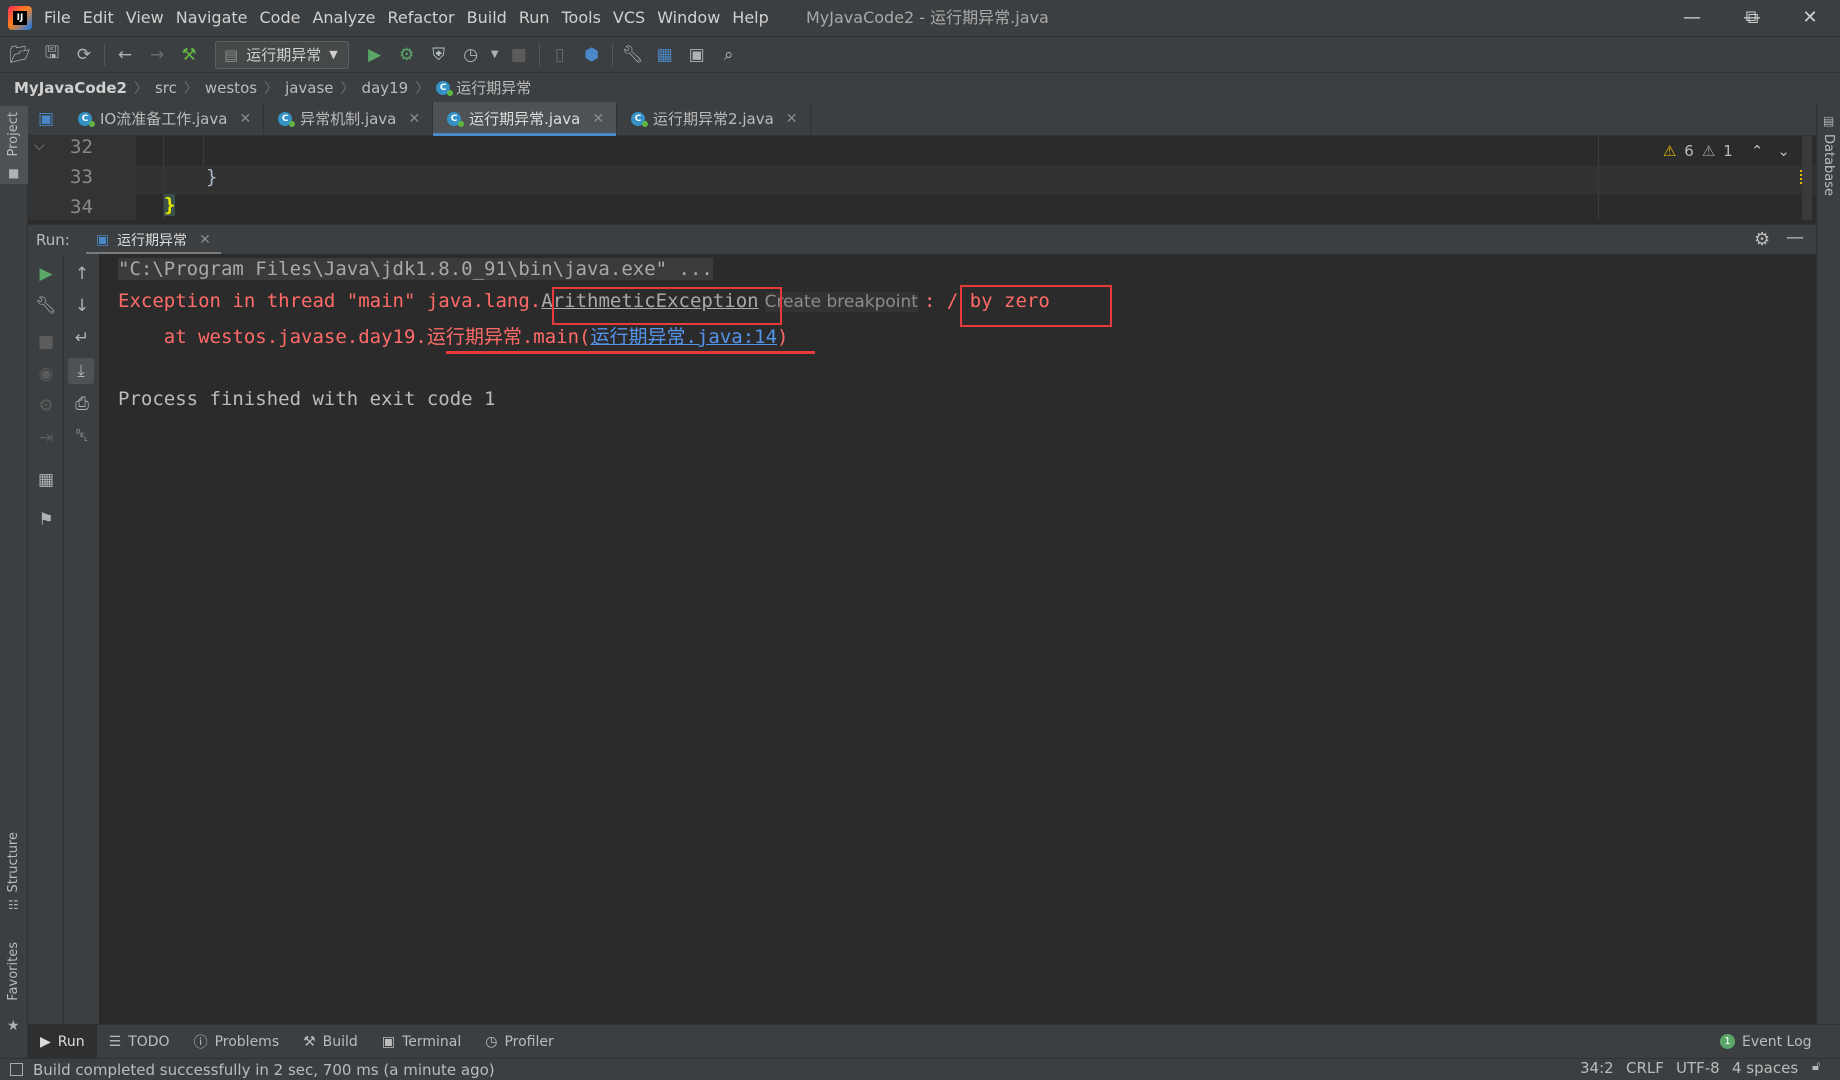  What do you see at coordinates (330, 1042) in the screenshot?
I see `bottom-tab-build: ⚒ Build` at bounding box center [330, 1042].